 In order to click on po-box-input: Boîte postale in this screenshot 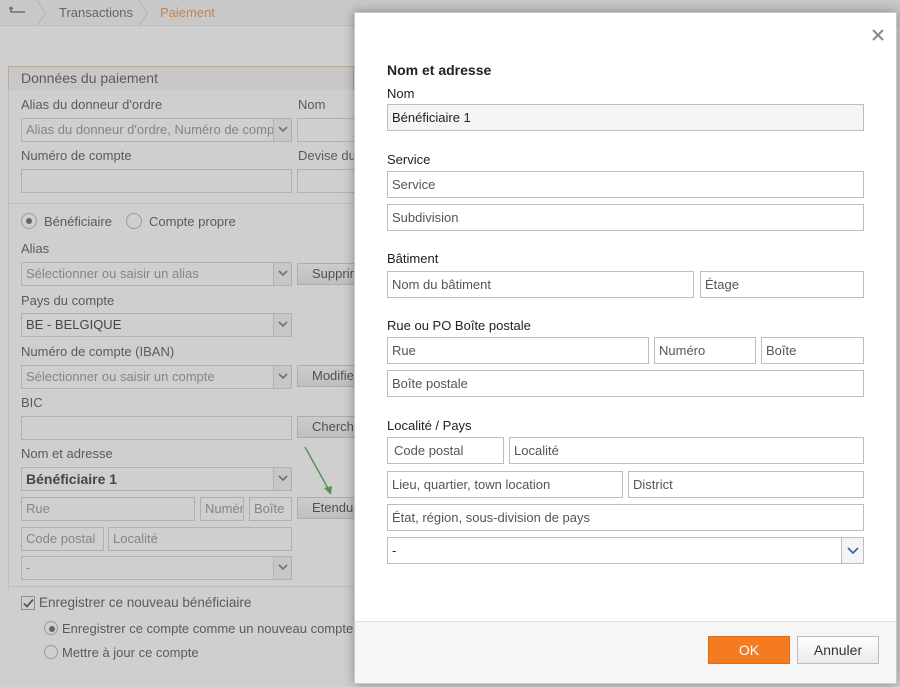, I will do `click(625, 383)`.